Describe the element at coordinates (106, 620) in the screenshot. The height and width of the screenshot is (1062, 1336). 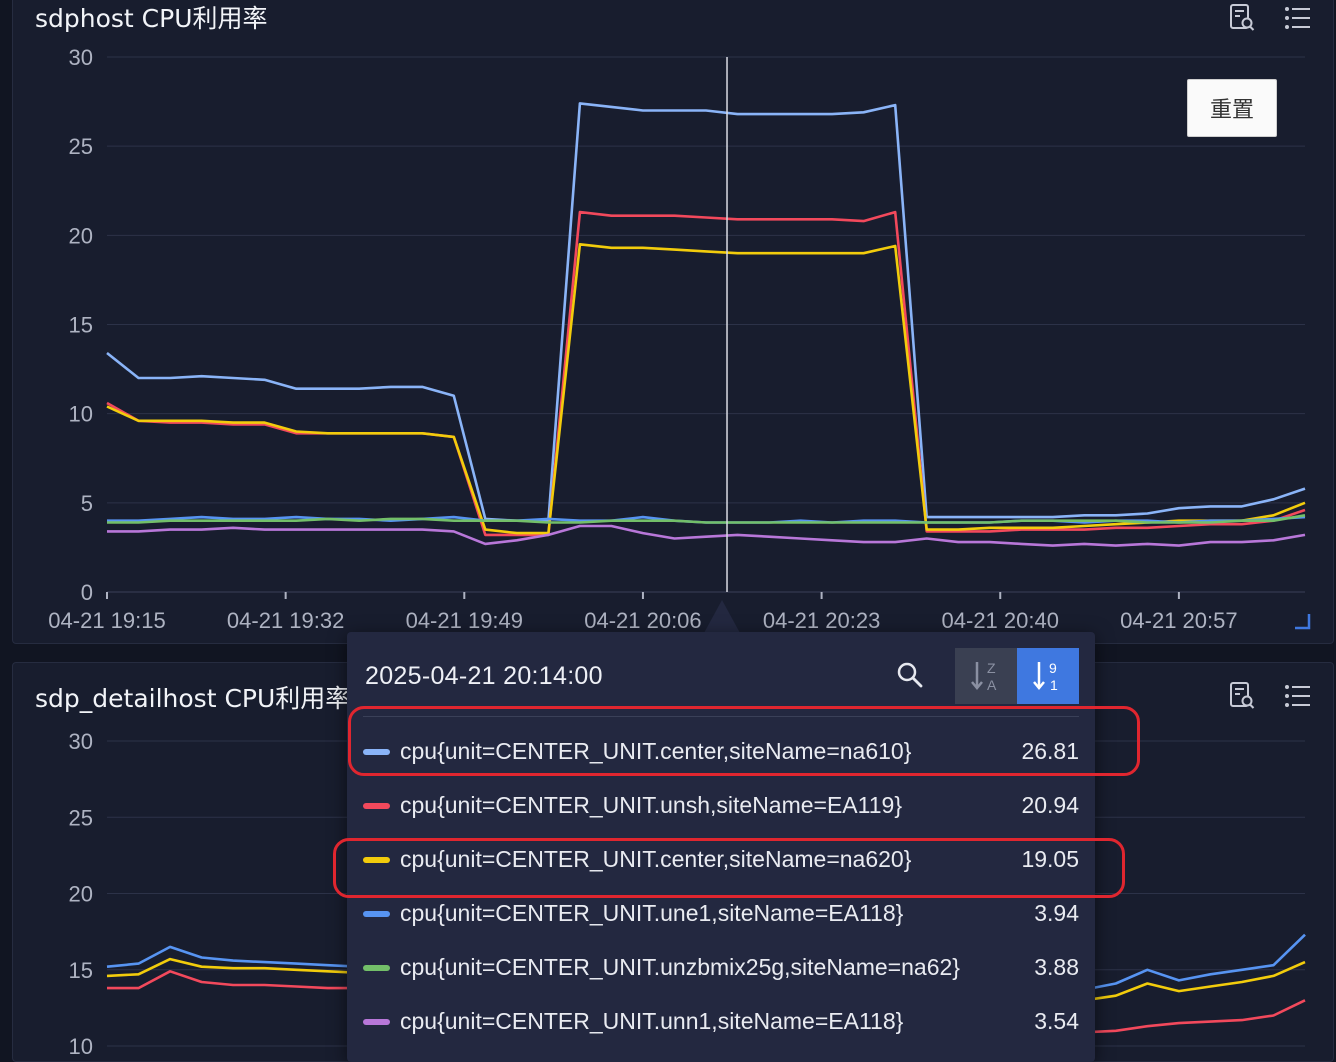
I see `x-tick-label: 04-21 19:15` at that location.